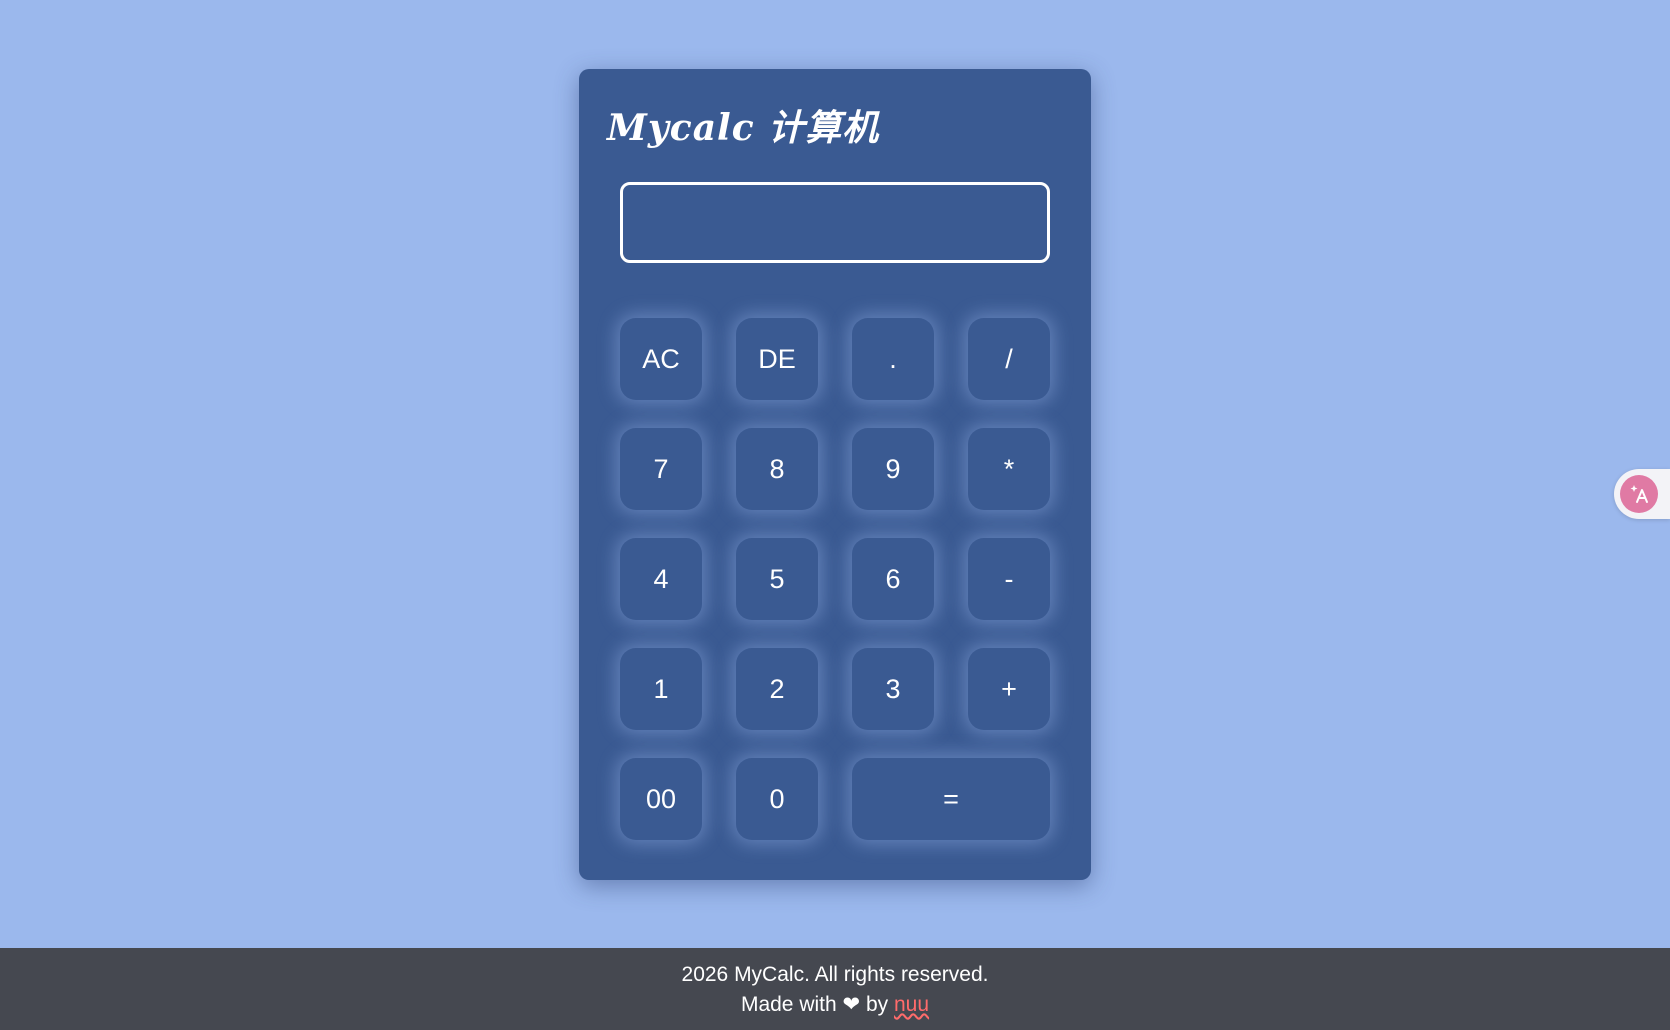 The image size is (1670, 1030). I want to click on digit-4-button: 4, so click(661, 579).